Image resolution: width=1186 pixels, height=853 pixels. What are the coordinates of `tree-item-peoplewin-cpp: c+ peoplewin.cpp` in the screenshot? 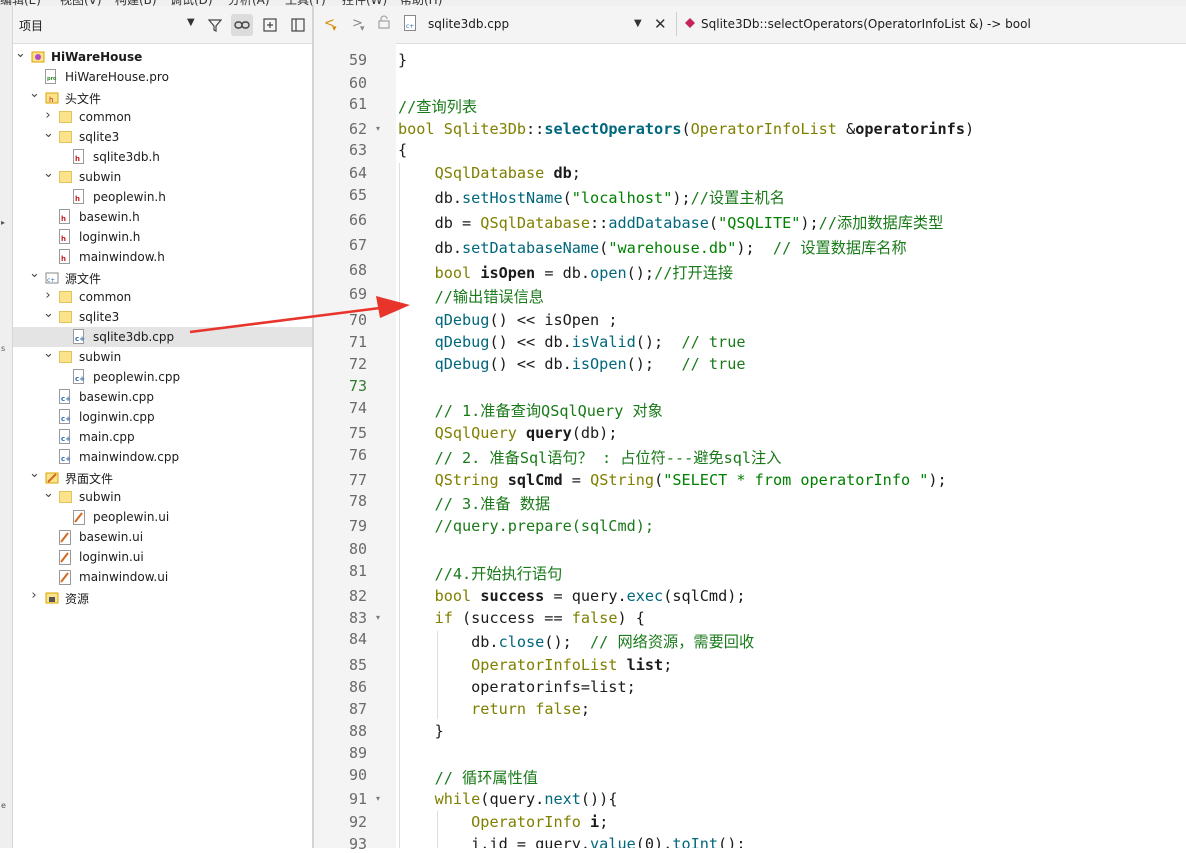 It's located at (162, 377).